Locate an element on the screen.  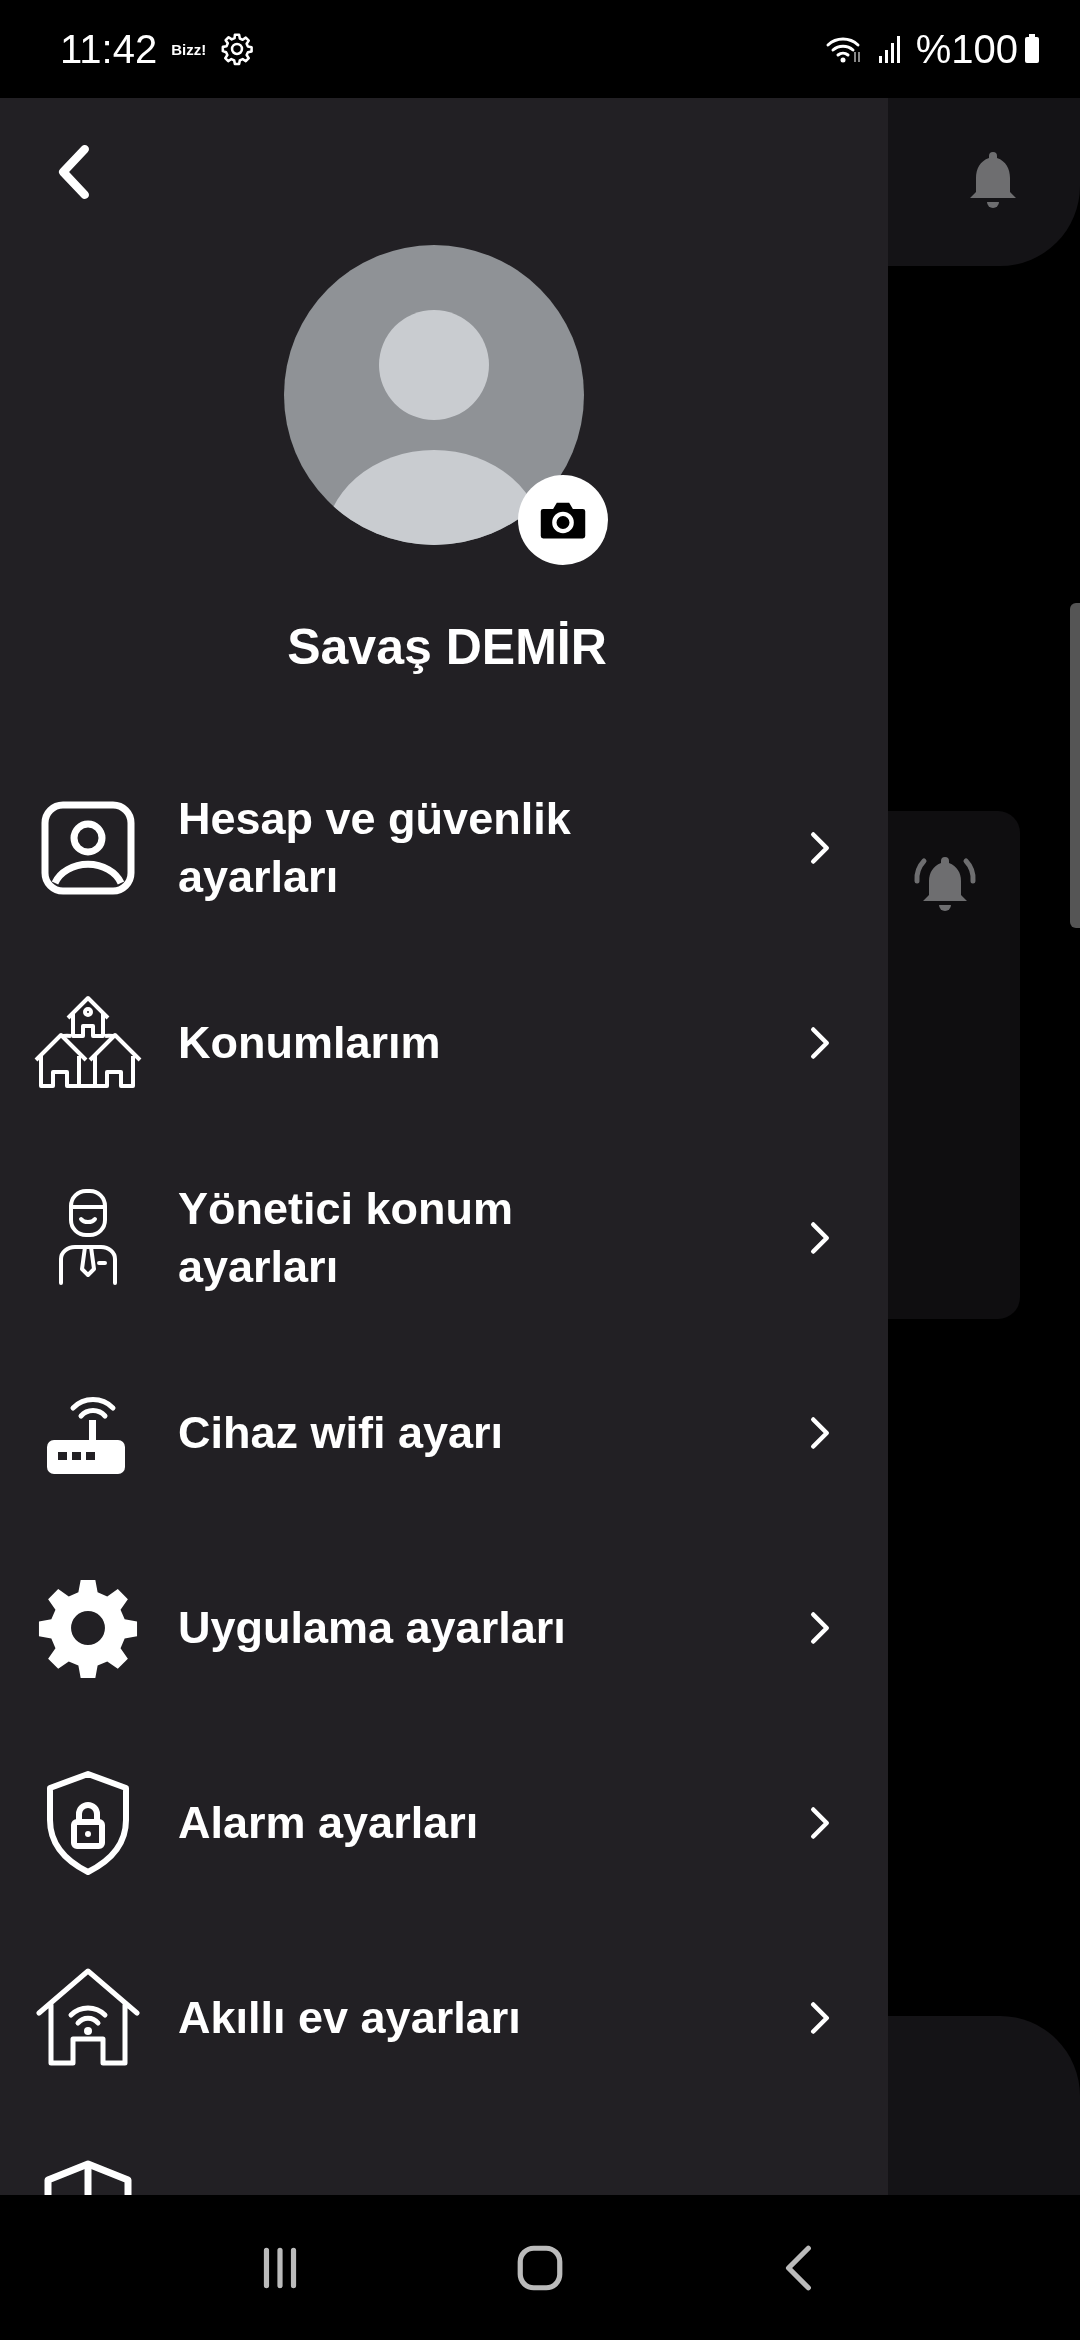
menu-item: Hesap ve güvenlik ayarları is located at coordinates (444, 847).